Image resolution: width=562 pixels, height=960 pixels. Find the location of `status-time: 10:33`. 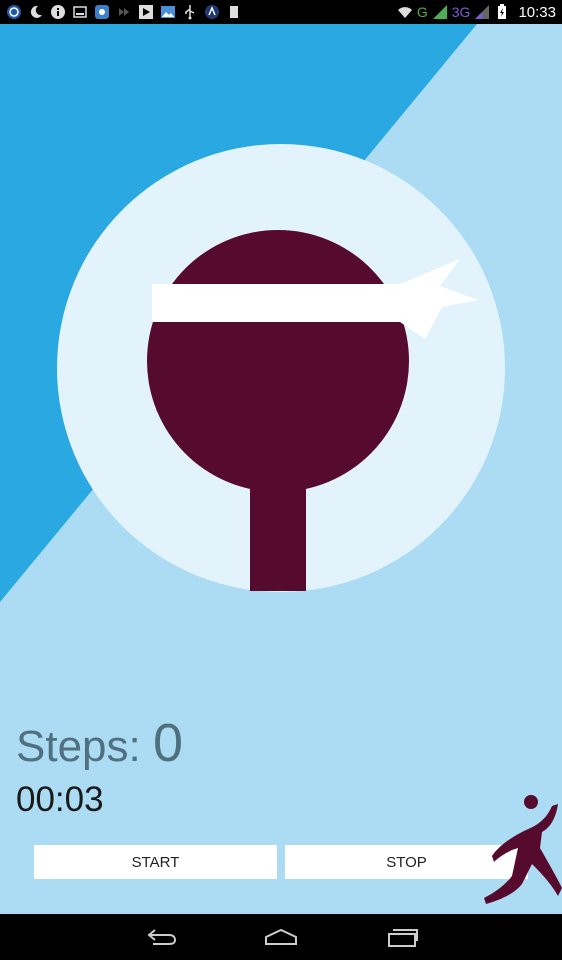

status-time: 10:33 is located at coordinates (537, 12).